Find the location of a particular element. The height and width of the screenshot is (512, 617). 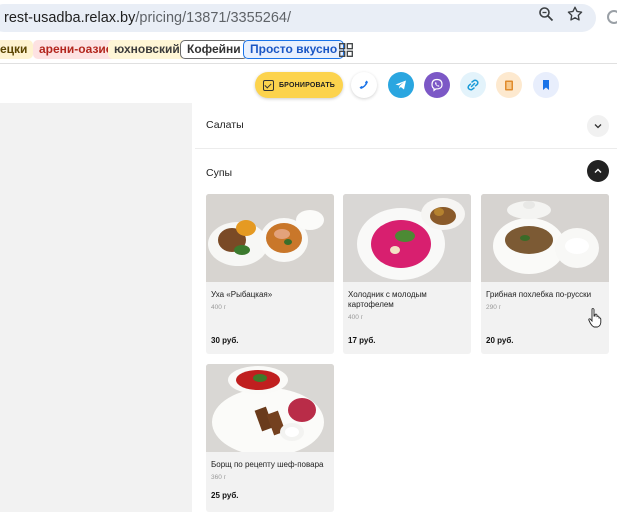

menu-book-icon is located at coordinates (509, 85).